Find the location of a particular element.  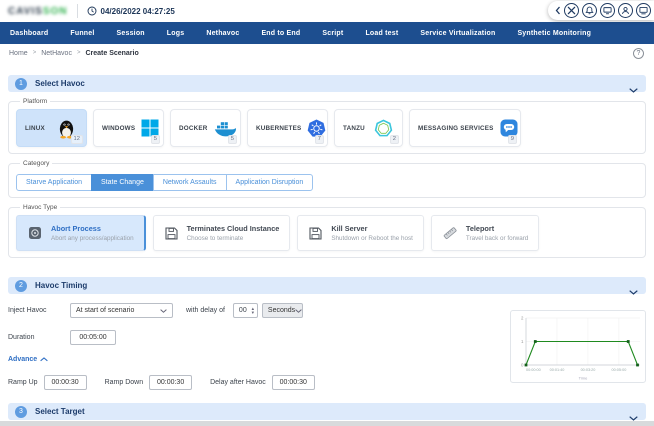

breadcrumb-nethavoc: NetHavoc is located at coordinates (56, 53).